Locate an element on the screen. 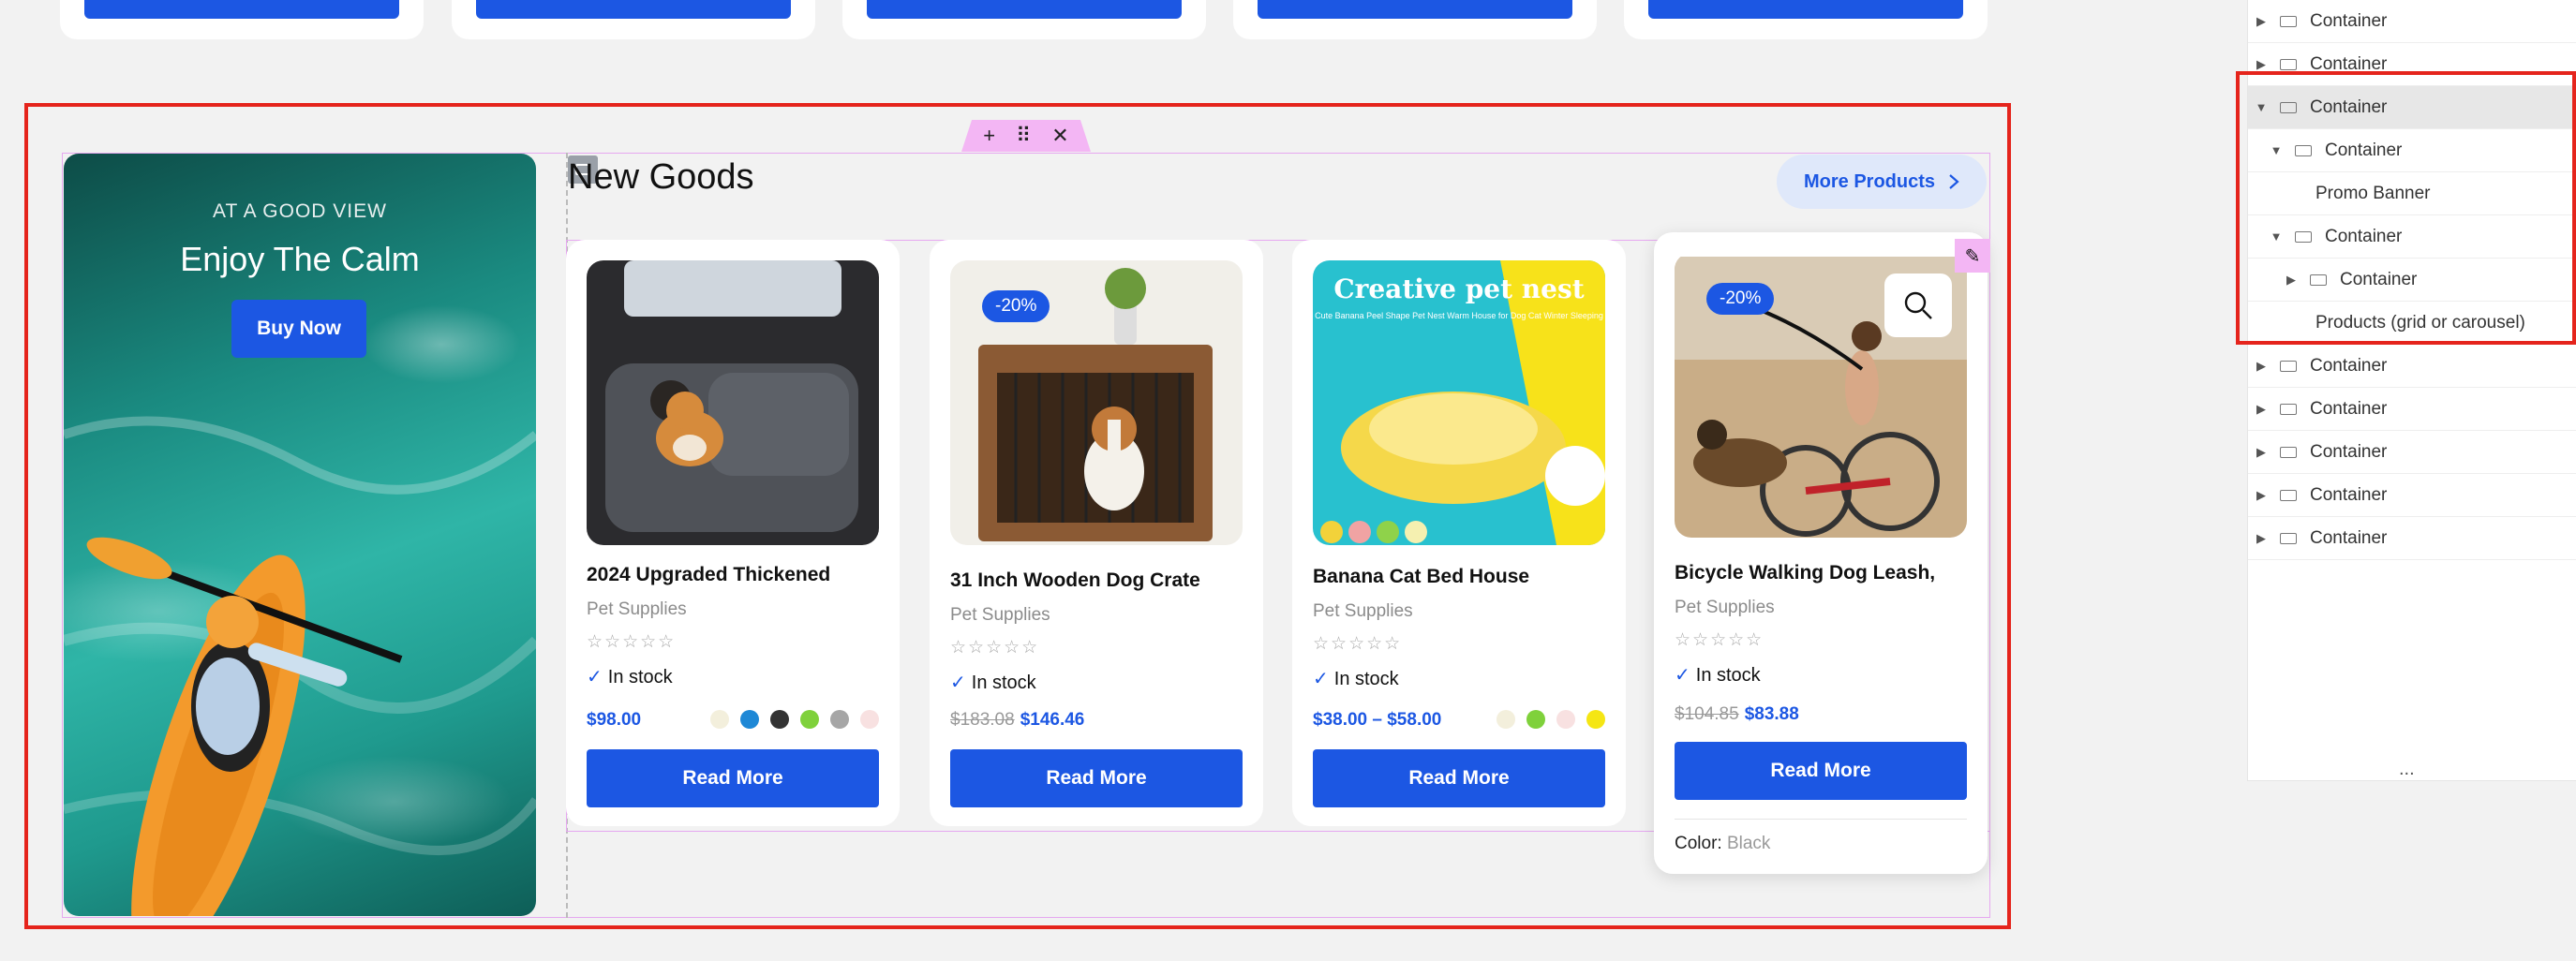 This screenshot has height=961, width=2576. edit-pencil-icon: ✎ is located at coordinates (1972, 256).